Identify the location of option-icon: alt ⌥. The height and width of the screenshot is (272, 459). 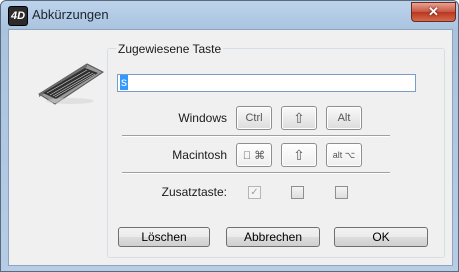
(344, 154).